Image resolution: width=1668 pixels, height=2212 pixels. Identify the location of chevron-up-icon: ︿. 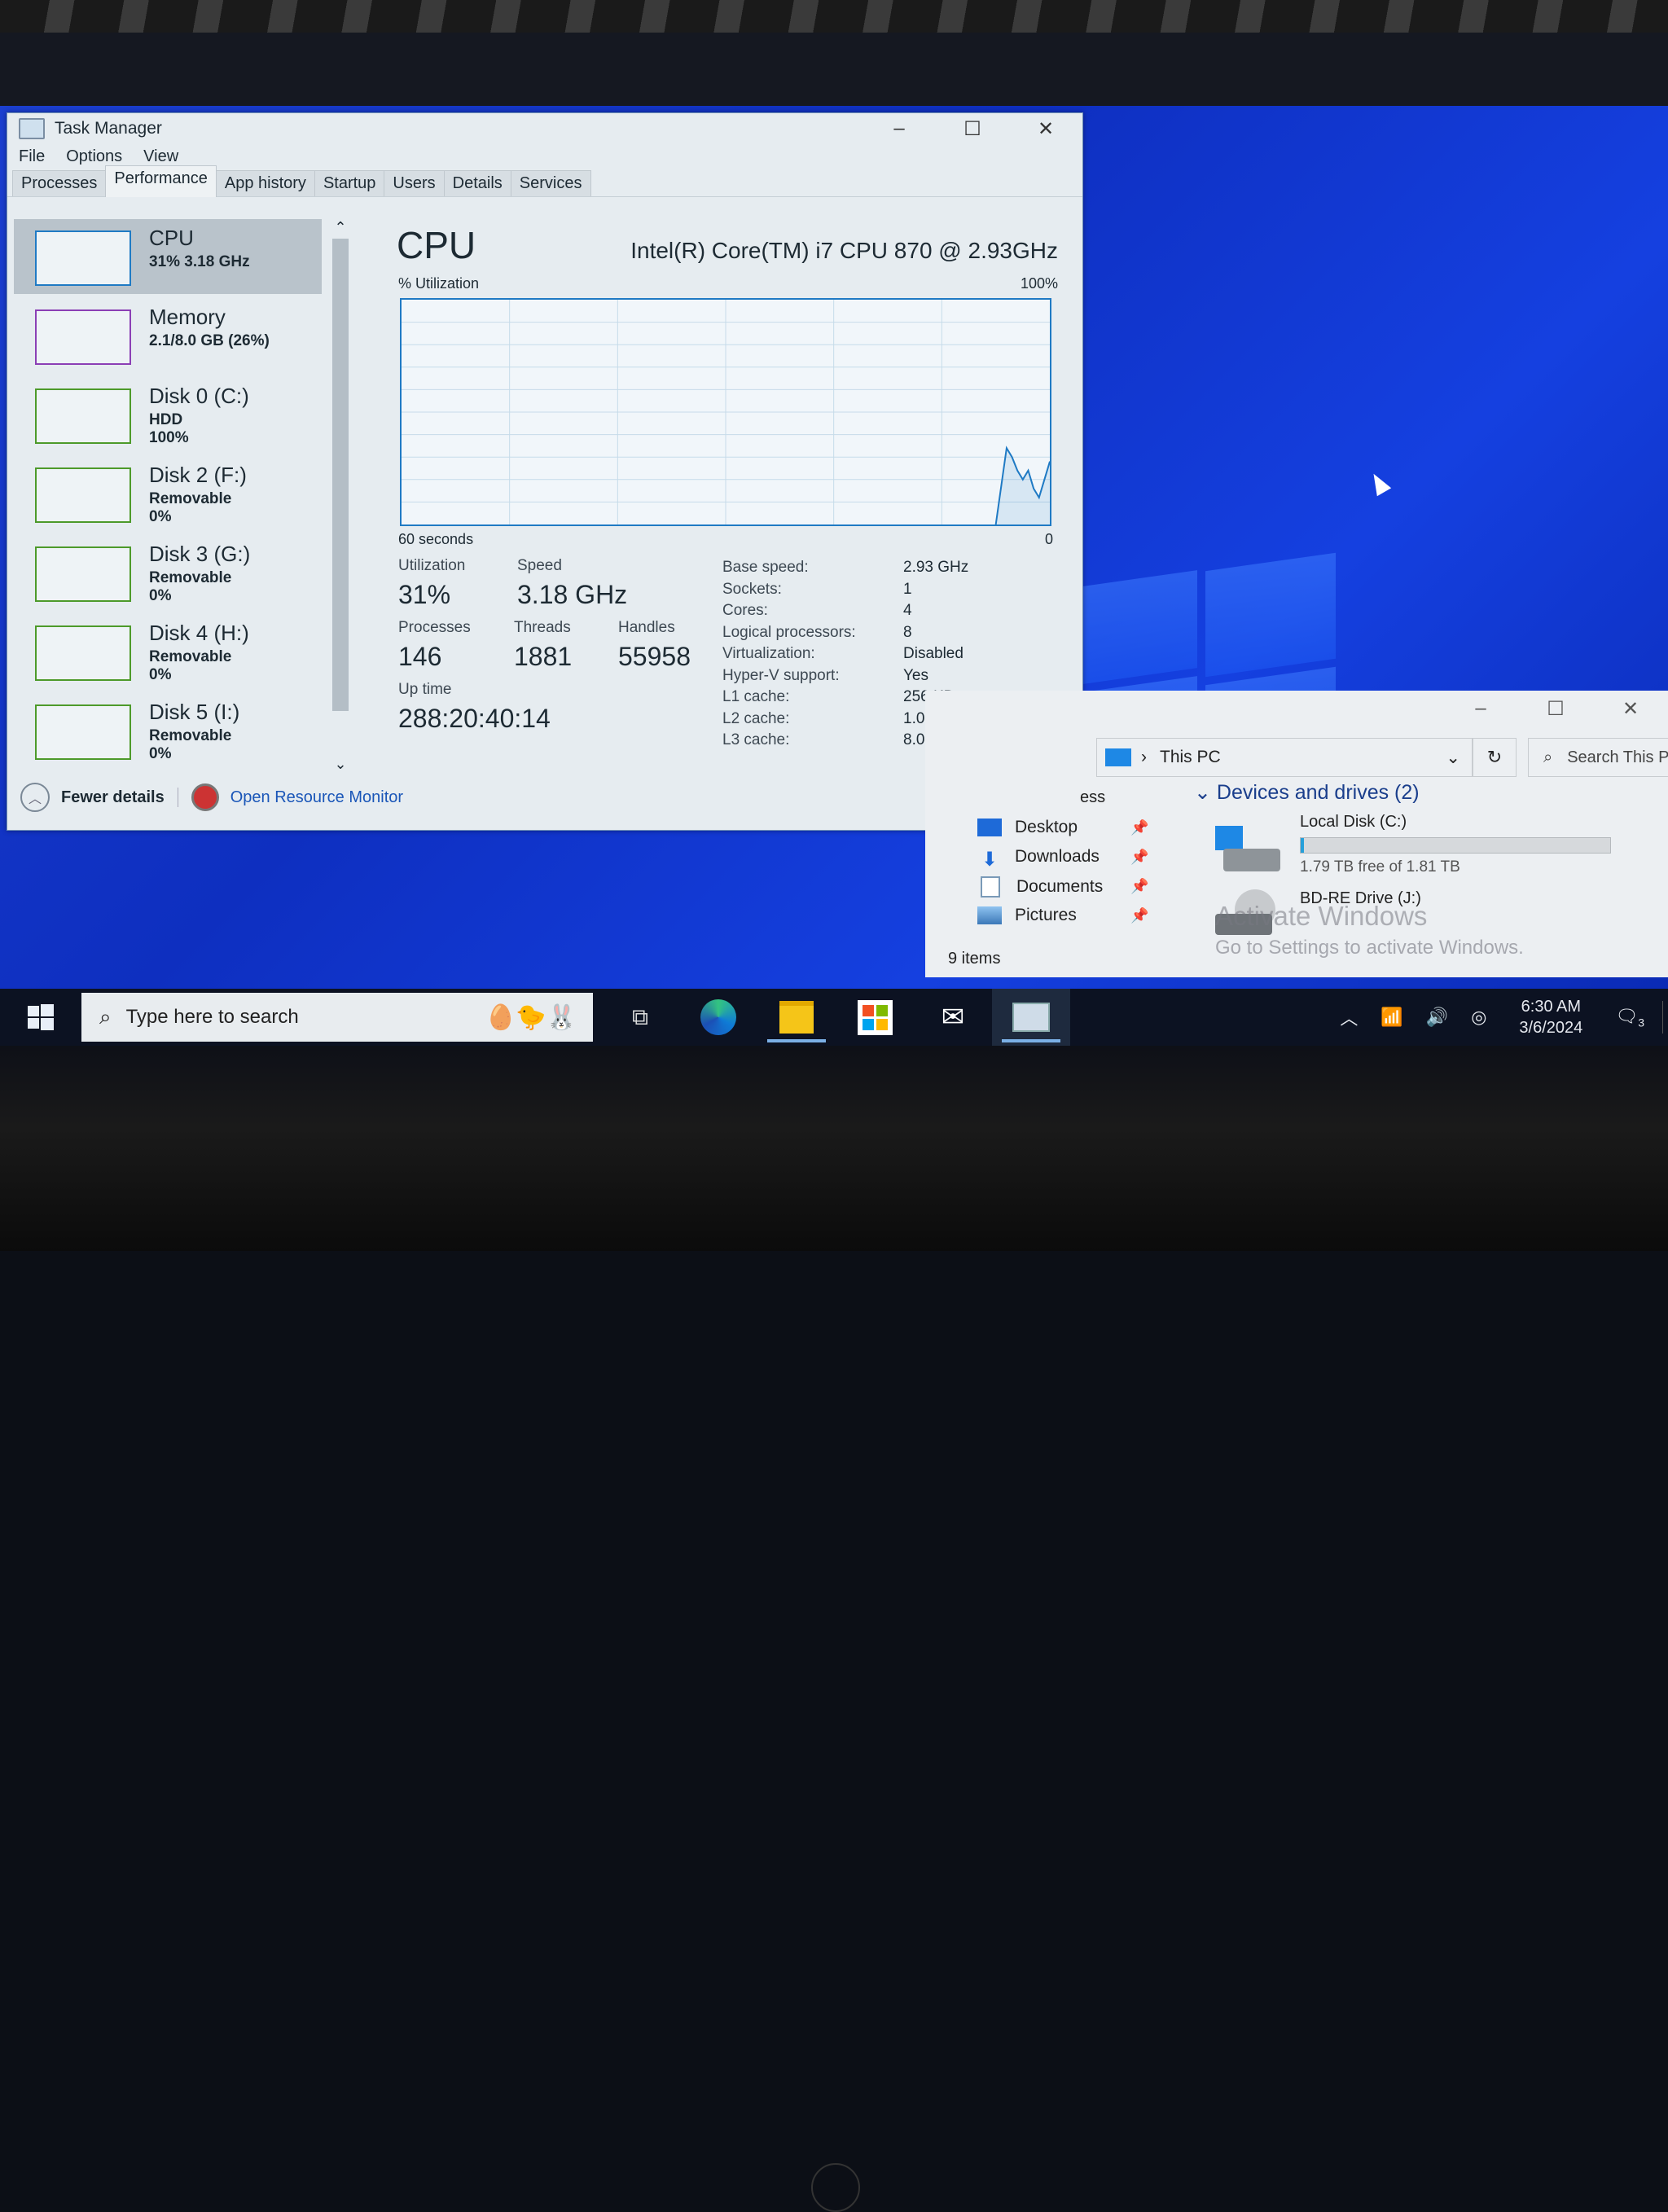
(35, 797).